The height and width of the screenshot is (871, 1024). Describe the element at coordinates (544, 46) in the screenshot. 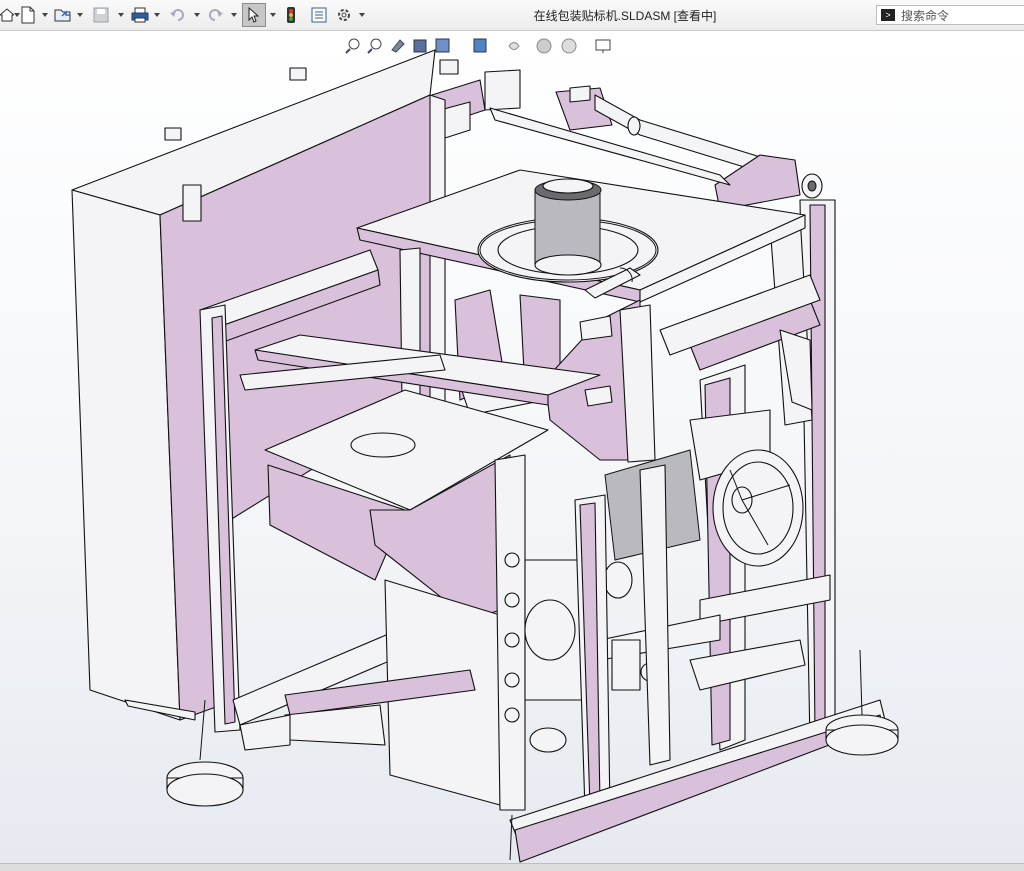

I see `edit-appearance-icon` at that location.